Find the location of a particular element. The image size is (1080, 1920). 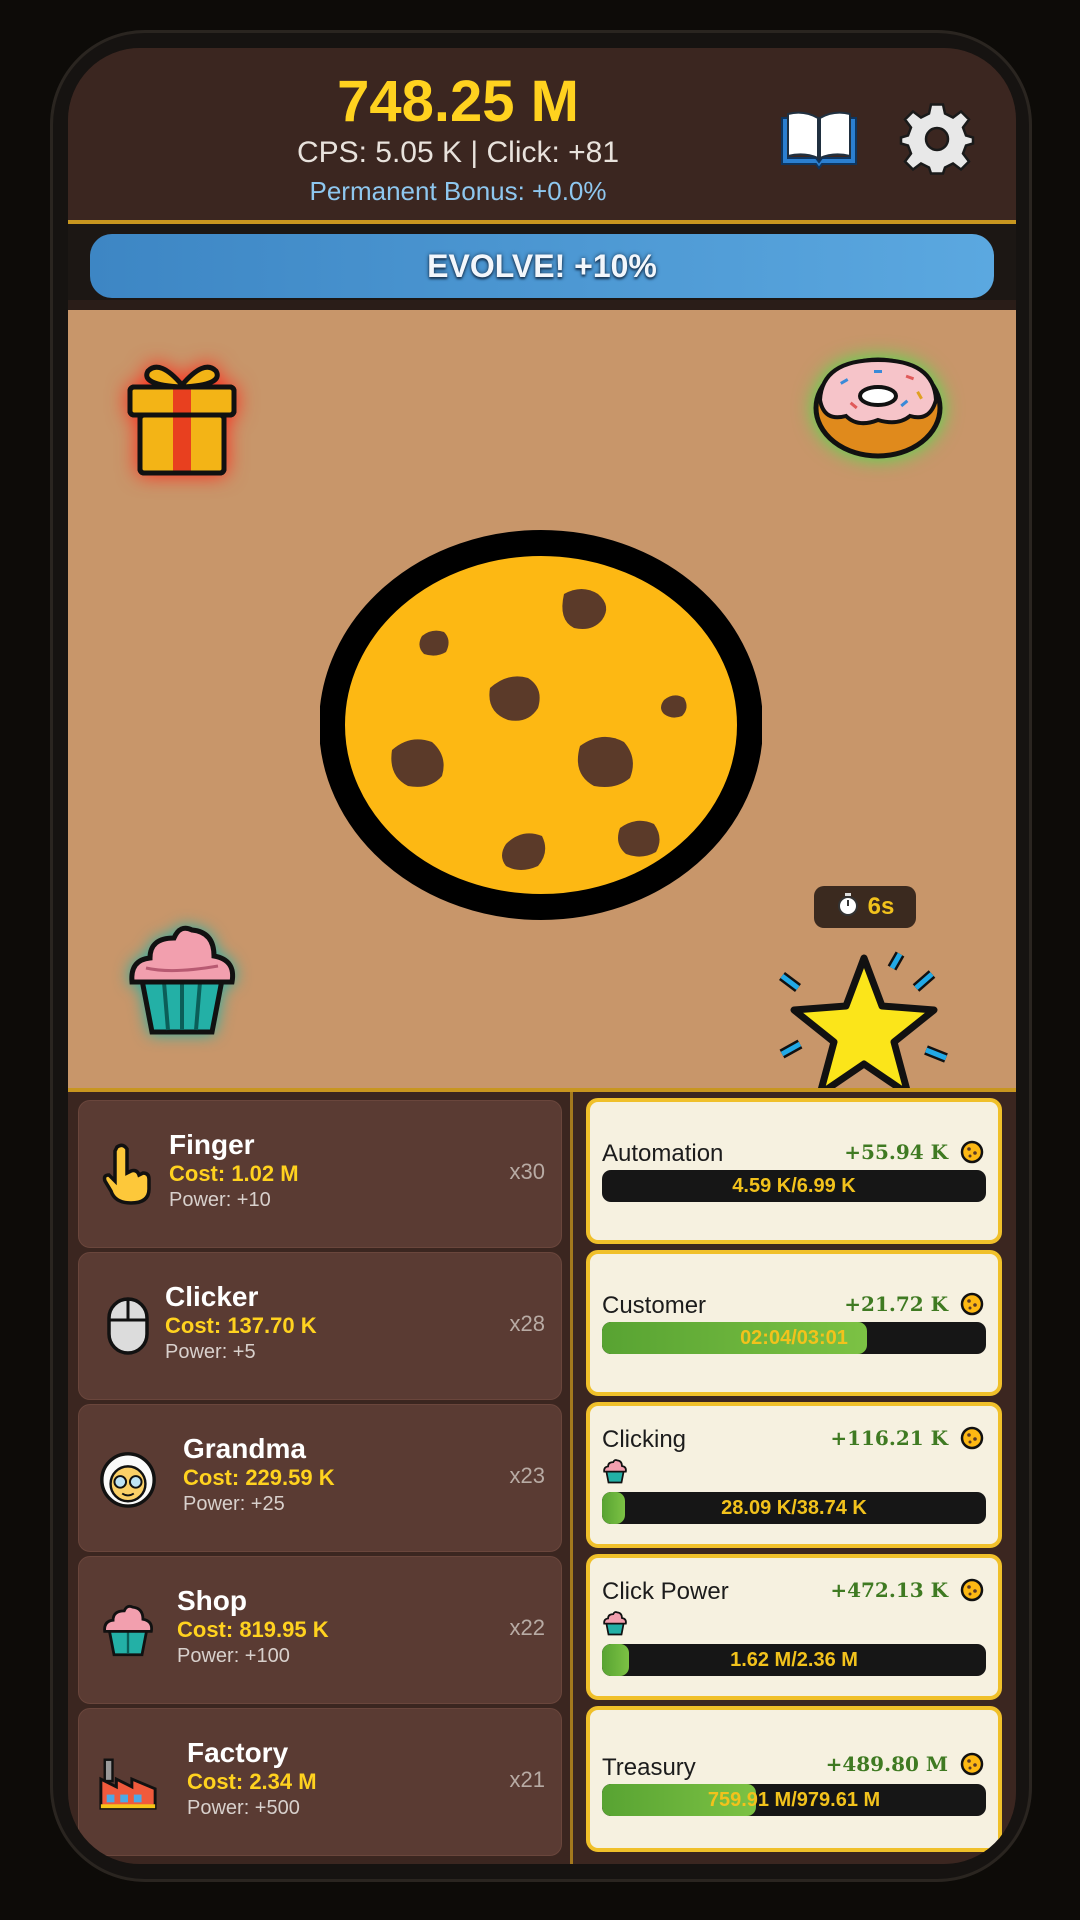

stopwatch-icon is located at coordinates (848, 907).